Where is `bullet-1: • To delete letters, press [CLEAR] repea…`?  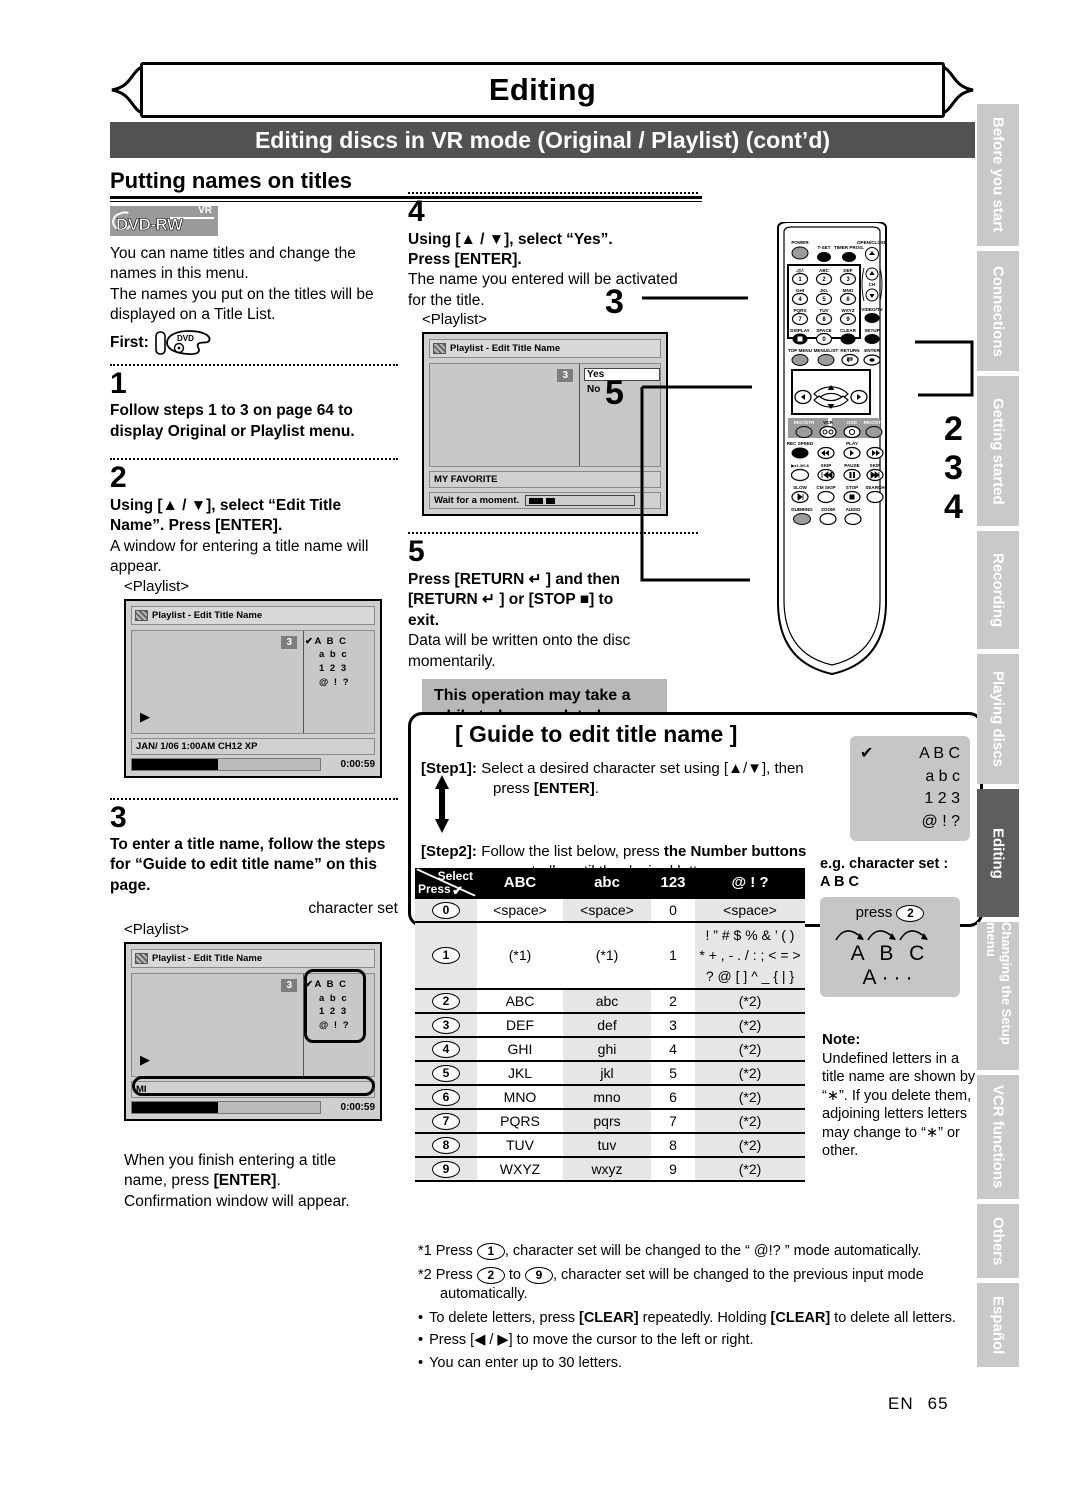
bullet-1: • To delete letters, press [CLEAR] repea… is located at coordinates (698, 1318).